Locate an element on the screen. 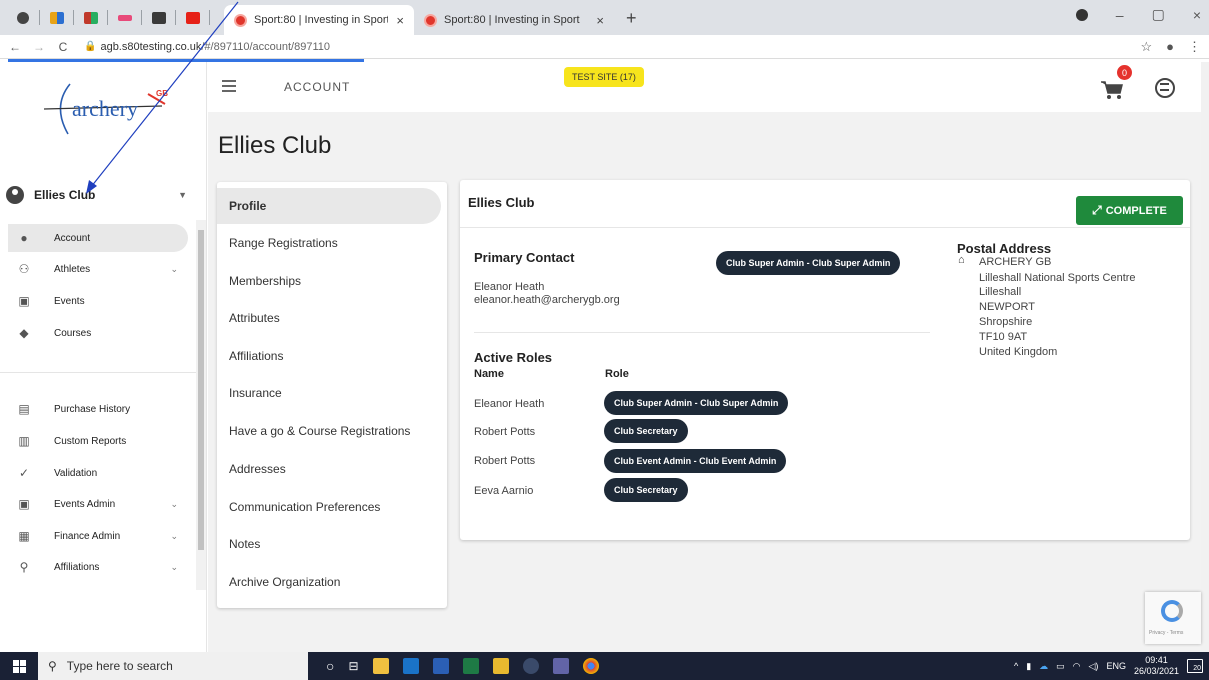  profile-icon is located at coordinates (1081, 14).